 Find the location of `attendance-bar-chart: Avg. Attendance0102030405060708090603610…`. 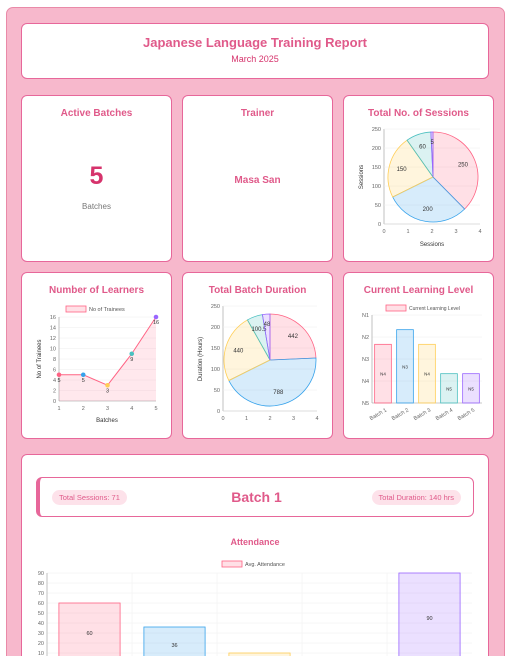

attendance-bar-chart: Avg. Attendance0102030405060708090603610… is located at coordinates (255, 608).